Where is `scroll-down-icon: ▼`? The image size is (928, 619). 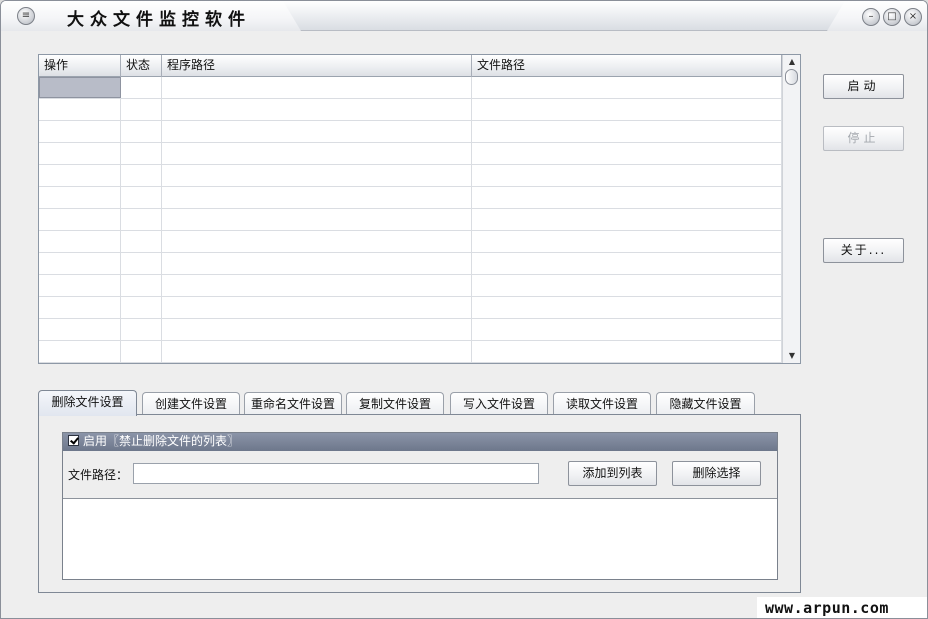 scroll-down-icon: ▼ is located at coordinates (791, 356).